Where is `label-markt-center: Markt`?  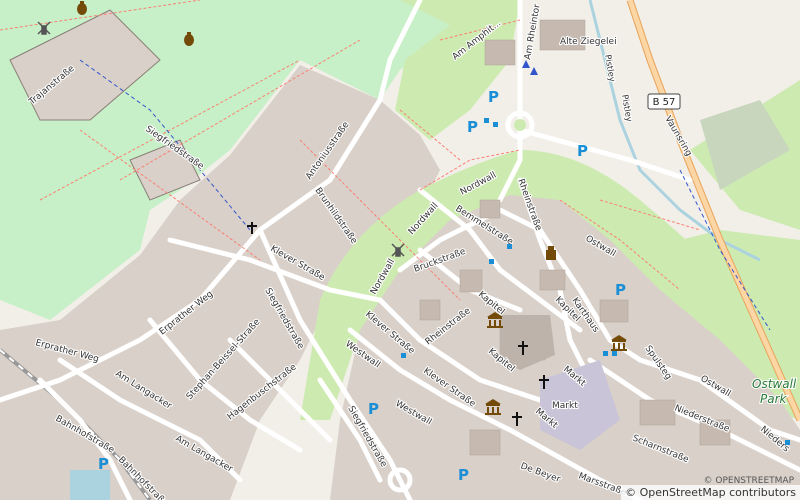
label-markt-center: Markt is located at coordinates (565, 406).